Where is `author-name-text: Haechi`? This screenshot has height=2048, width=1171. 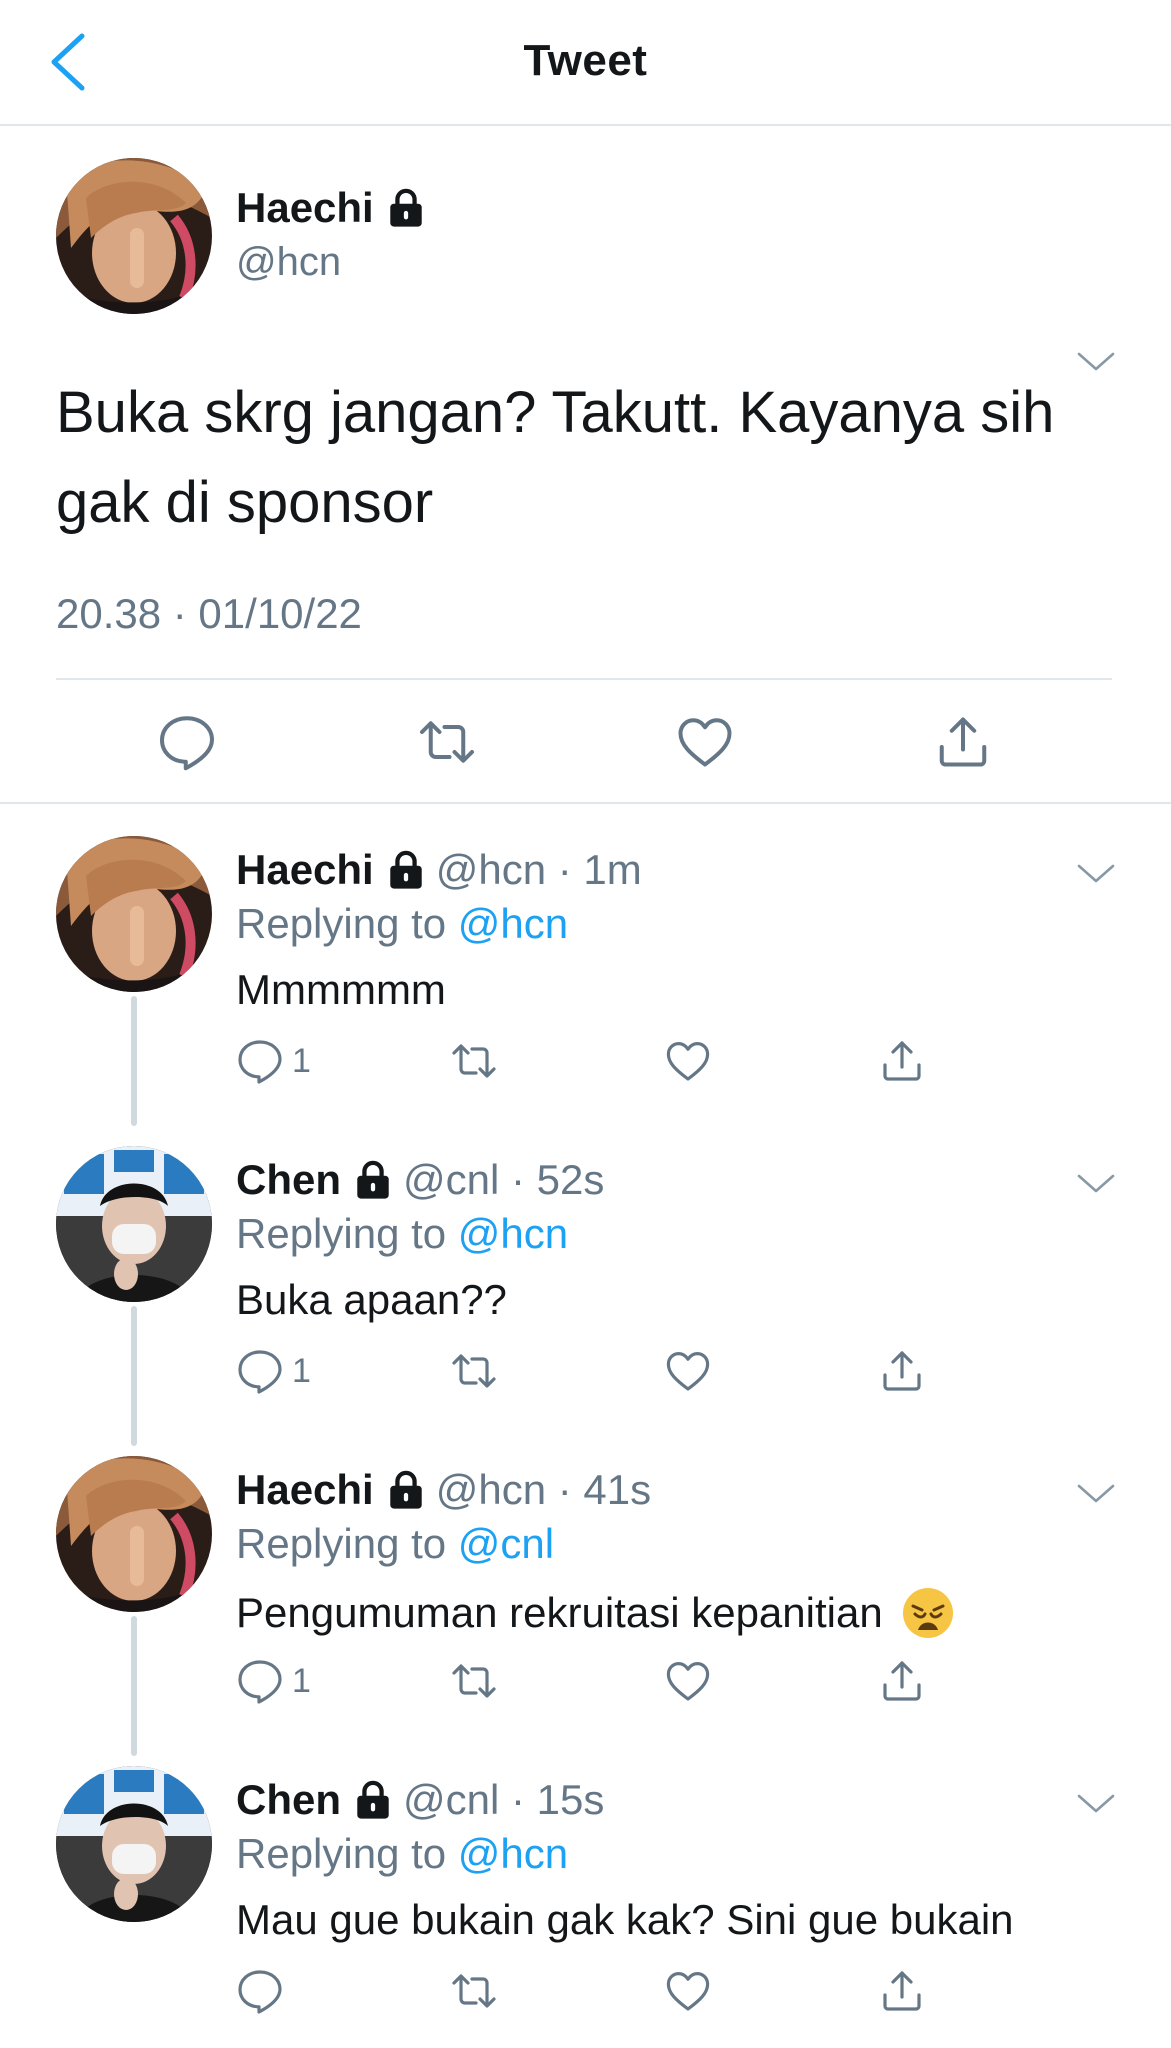
author-name-text: Haechi is located at coordinates (305, 207).